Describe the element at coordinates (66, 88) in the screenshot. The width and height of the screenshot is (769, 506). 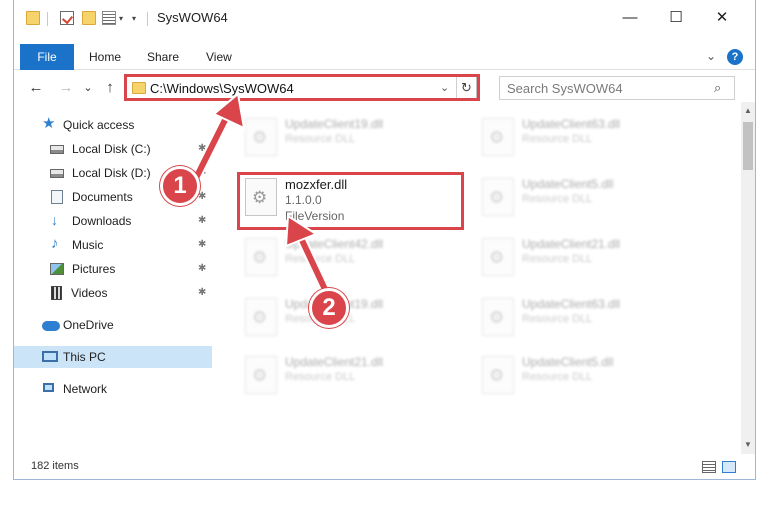
I see `forward-button: →` at that location.